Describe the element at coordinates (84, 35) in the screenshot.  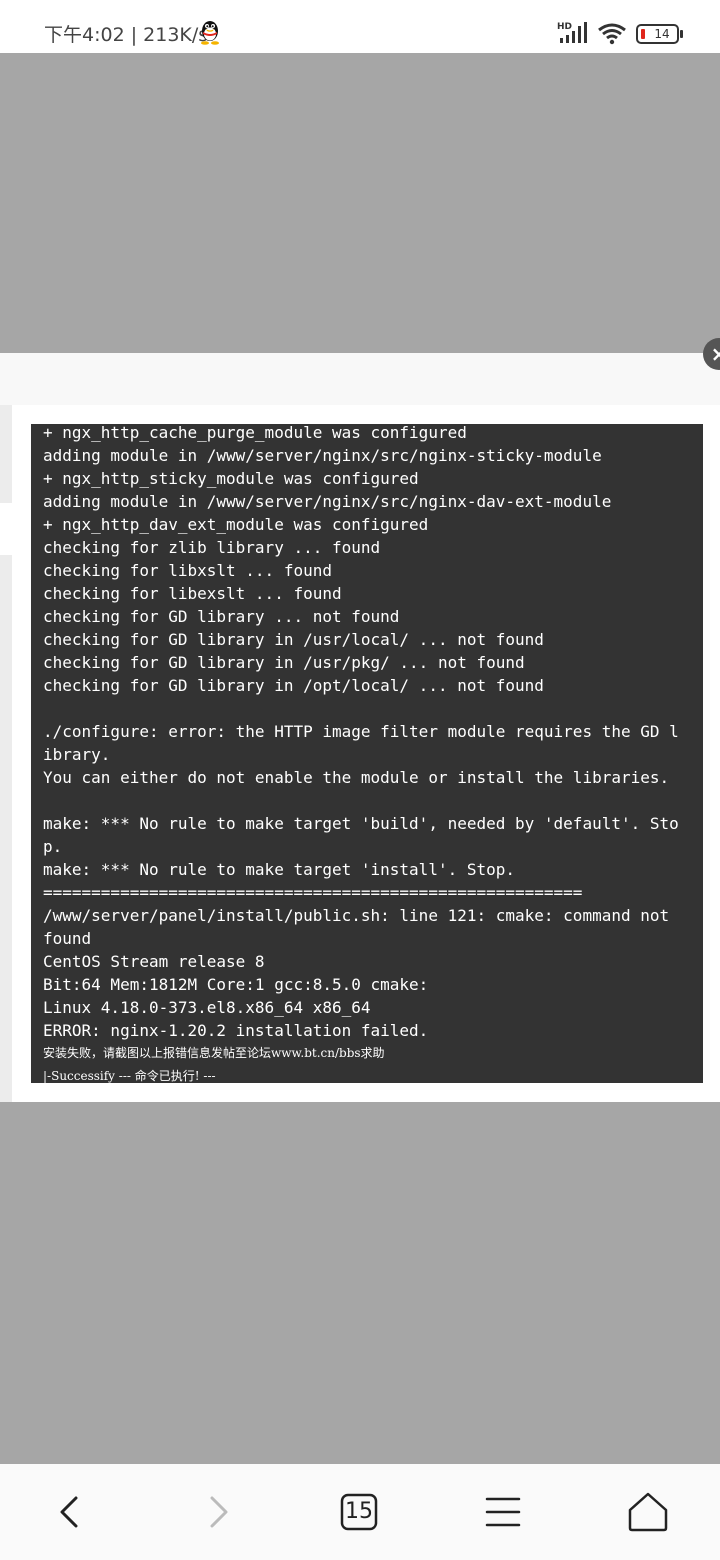
I see `status-time: 下午4:02` at that location.